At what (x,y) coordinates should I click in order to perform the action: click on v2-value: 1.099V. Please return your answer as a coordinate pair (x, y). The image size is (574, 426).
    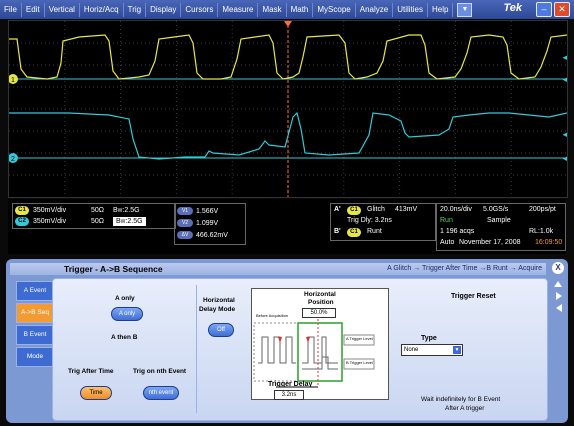
    Looking at the image, I should click on (207, 223).